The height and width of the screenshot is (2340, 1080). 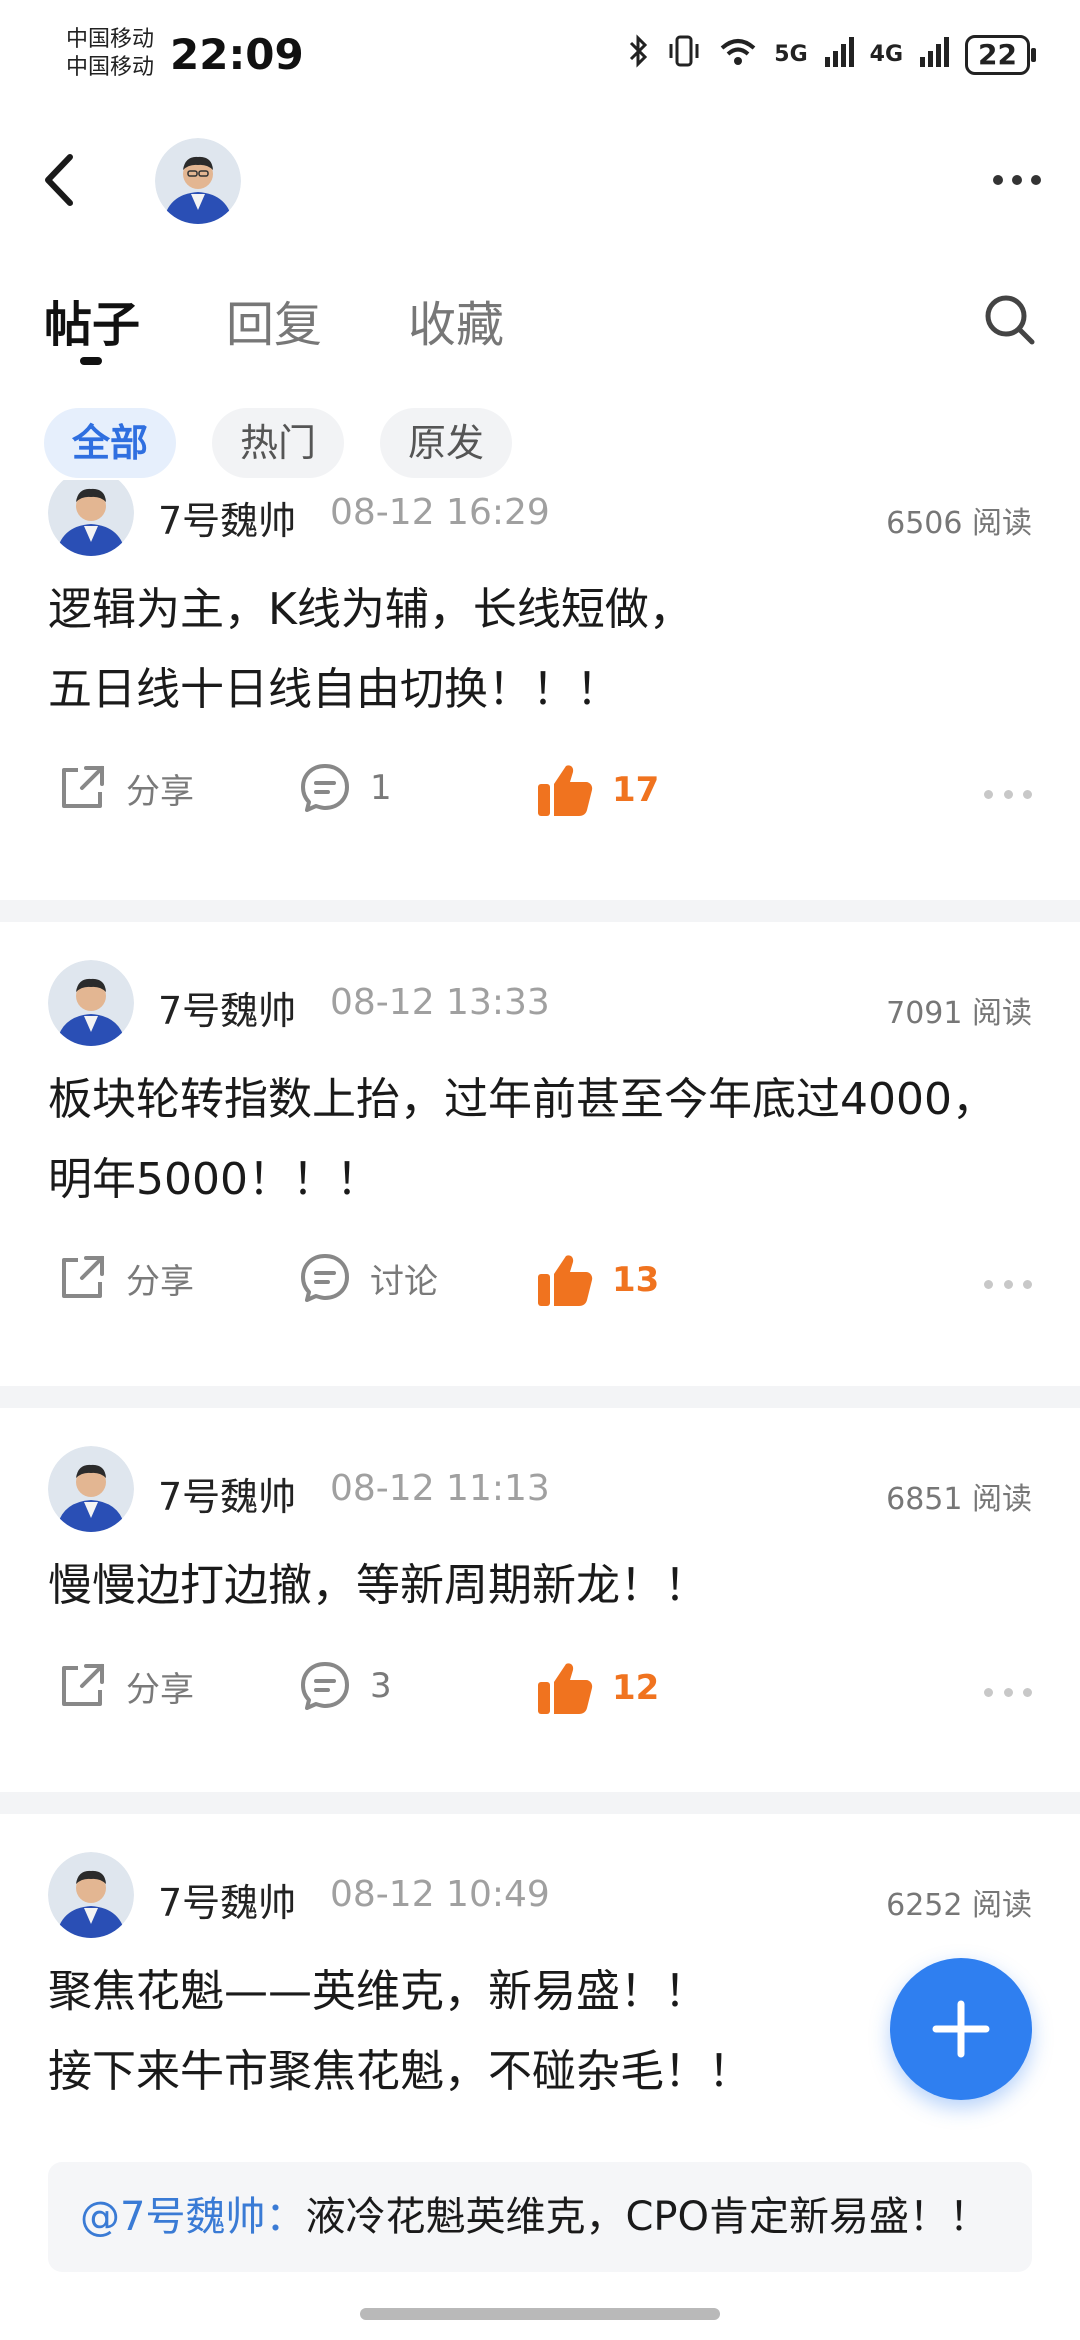 What do you see at coordinates (1000, 54) in the screenshot?
I see `battery-indicator: 22` at bounding box center [1000, 54].